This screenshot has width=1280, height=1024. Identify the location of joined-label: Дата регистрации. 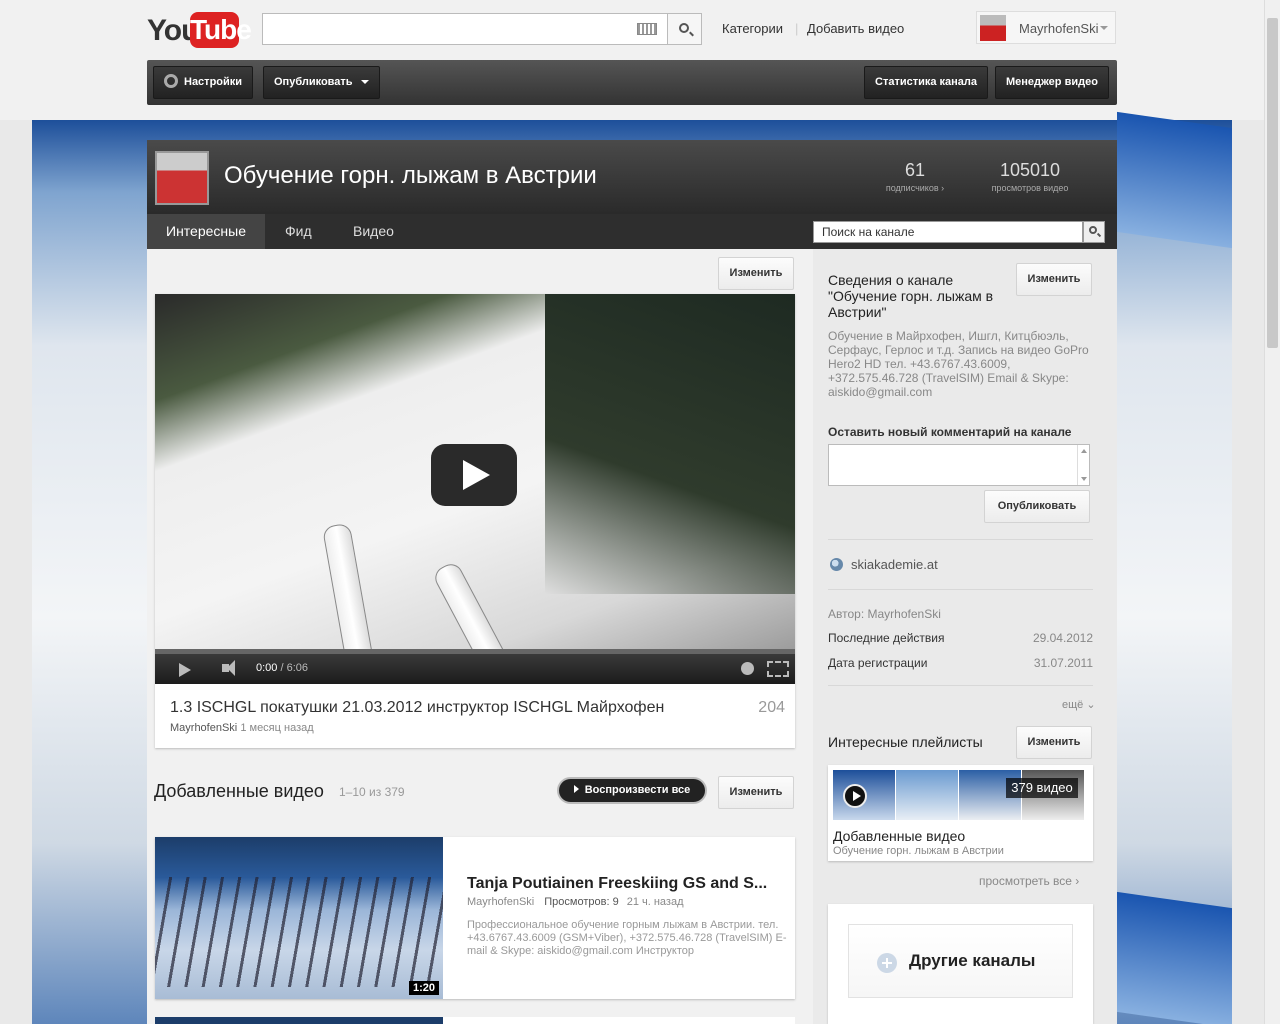
(878, 663).